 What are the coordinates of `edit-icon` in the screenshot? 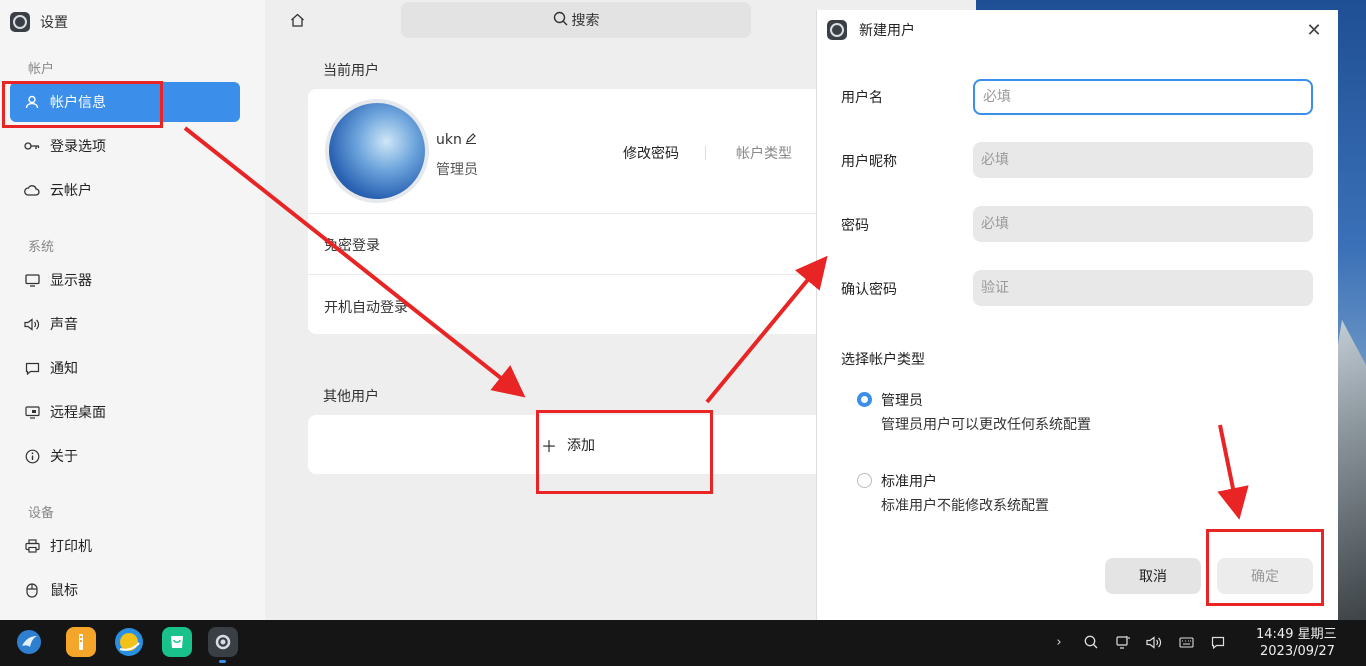 It's located at (471, 140).